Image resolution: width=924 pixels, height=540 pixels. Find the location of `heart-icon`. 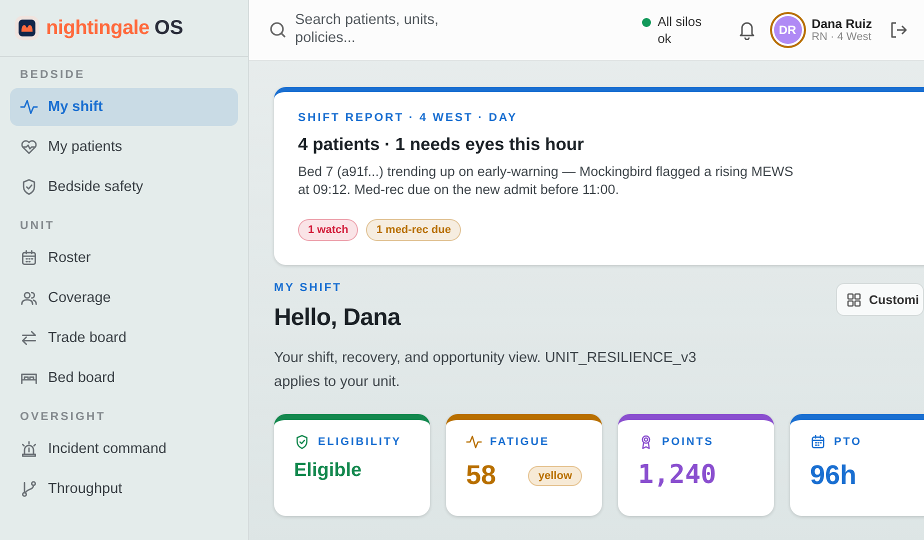

heart-icon is located at coordinates (29, 147).